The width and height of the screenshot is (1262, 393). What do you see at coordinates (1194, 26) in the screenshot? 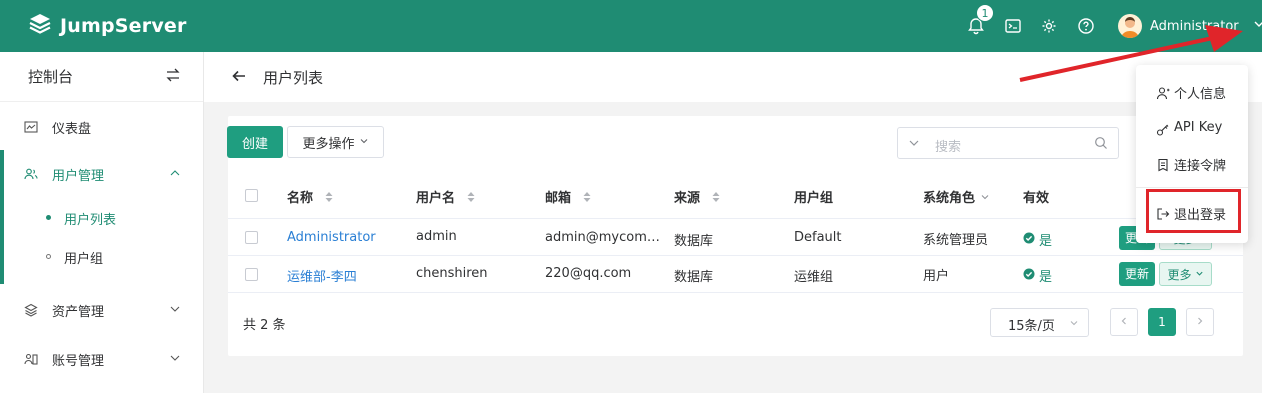
I see `user-name: Administrator` at bounding box center [1194, 26].